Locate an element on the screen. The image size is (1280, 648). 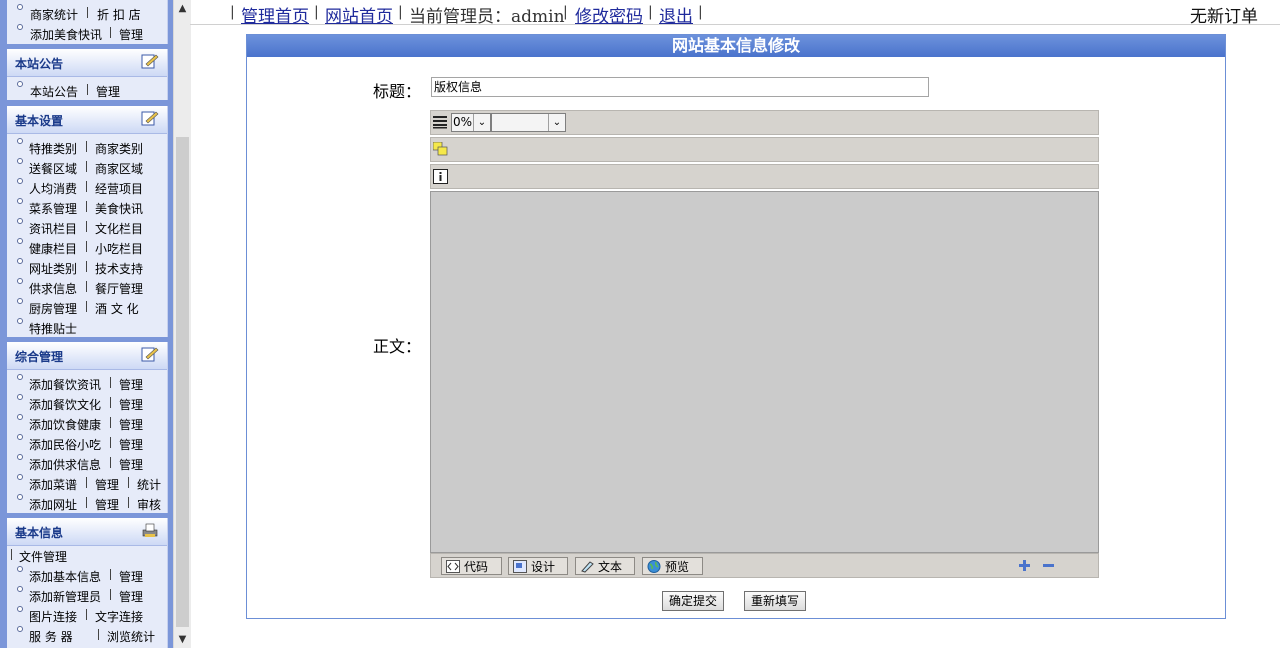
sidebar-link: 添加供求信息 is located at coordinates (65, 464).